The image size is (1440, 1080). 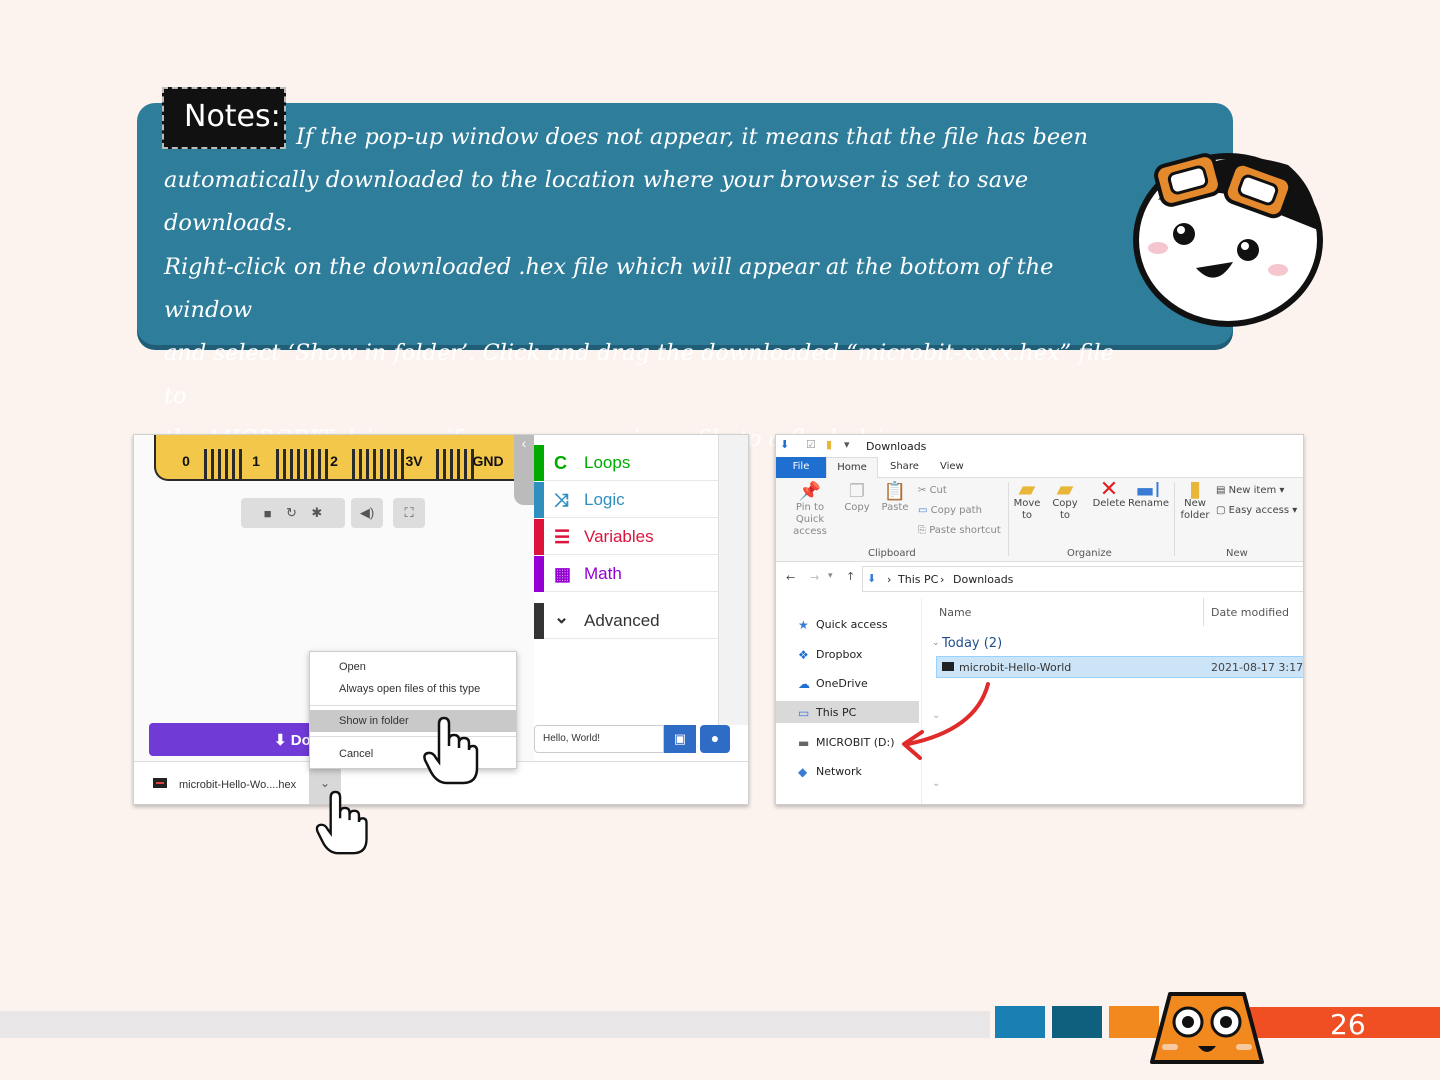 What do you see at coordinates (846, 745) in the screenshot?
I see `nav-microbit-drive: ▬ MICROBIT (D:)` at bounding box center [846, 745].